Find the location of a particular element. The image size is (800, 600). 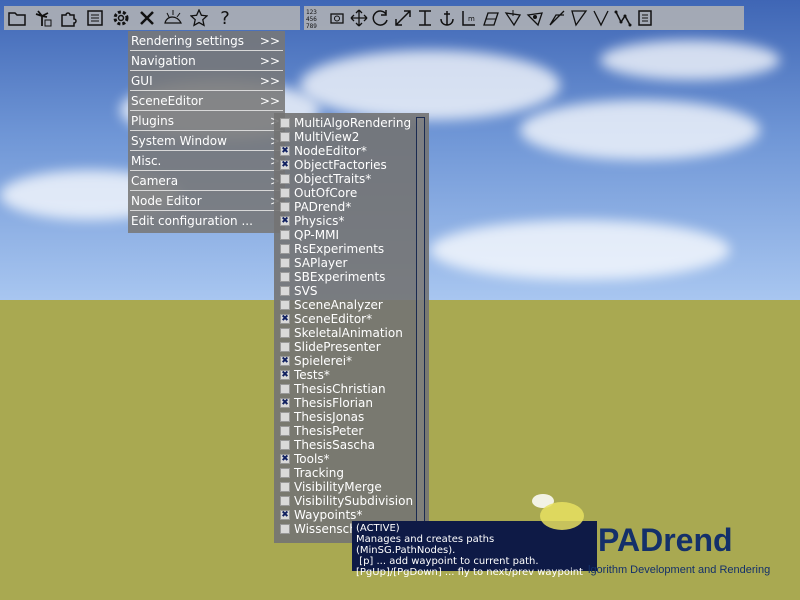

angle-icon is located at coordinates (601, 18).